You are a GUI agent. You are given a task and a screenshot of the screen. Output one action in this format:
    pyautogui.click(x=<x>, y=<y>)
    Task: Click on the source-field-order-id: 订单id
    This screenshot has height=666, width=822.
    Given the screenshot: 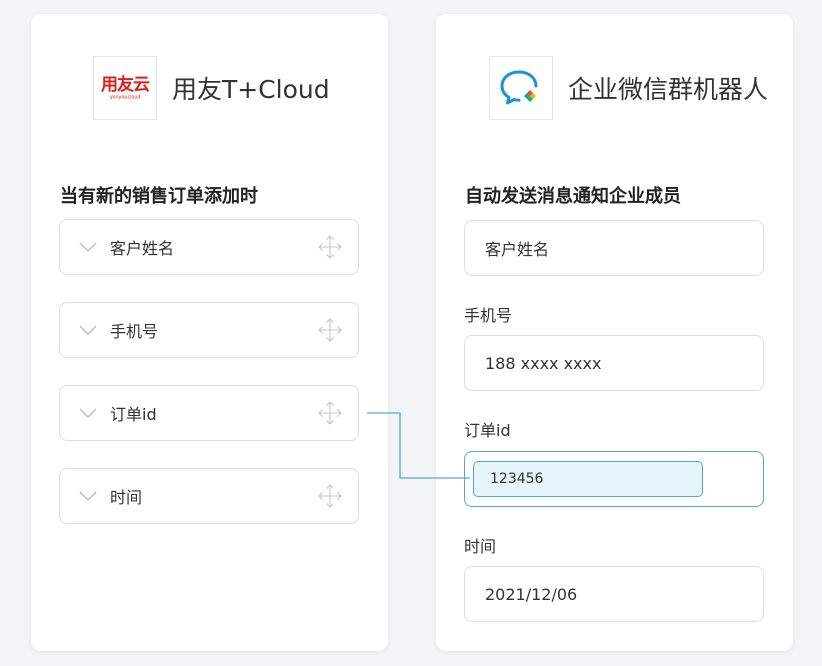 What is the action you would take?
    pyautogui.click(x=209, y=413)
    